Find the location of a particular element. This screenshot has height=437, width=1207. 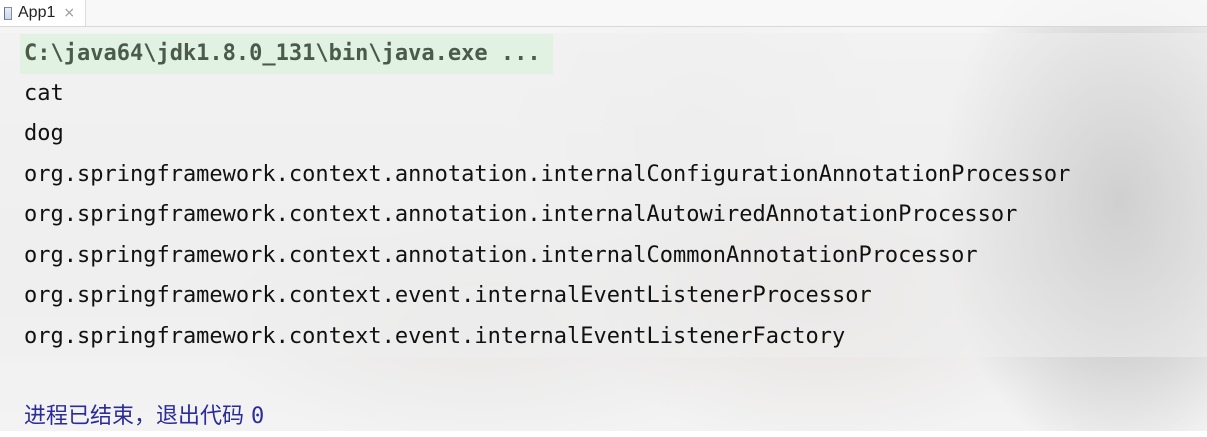

tab-label: App1 is located at coordinates (37, 12).